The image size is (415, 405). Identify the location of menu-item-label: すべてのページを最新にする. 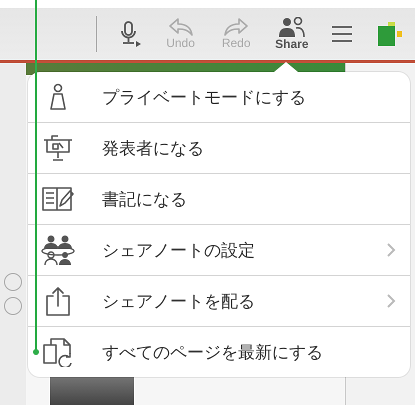
(212, 353).